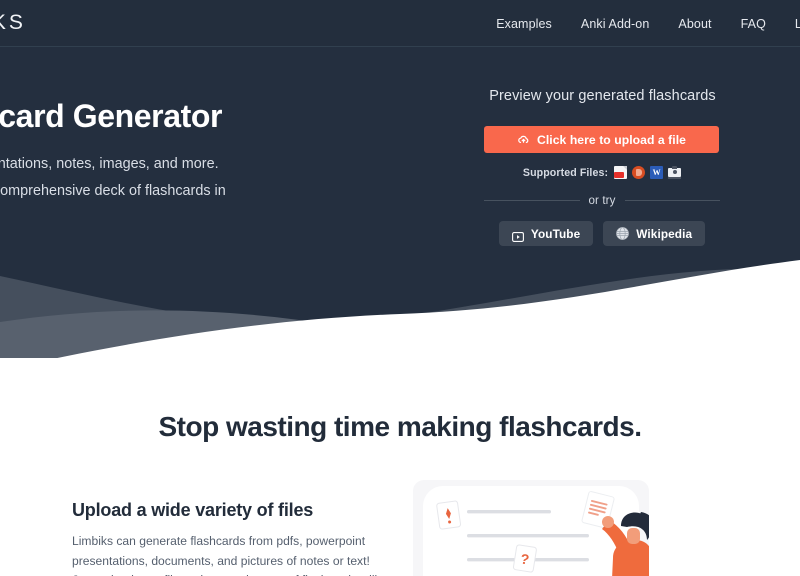  What do you see at coordinates (623, 233) in the screenshot?
I see `wikipedia-globe-icon` at bounding box center [623, 233].